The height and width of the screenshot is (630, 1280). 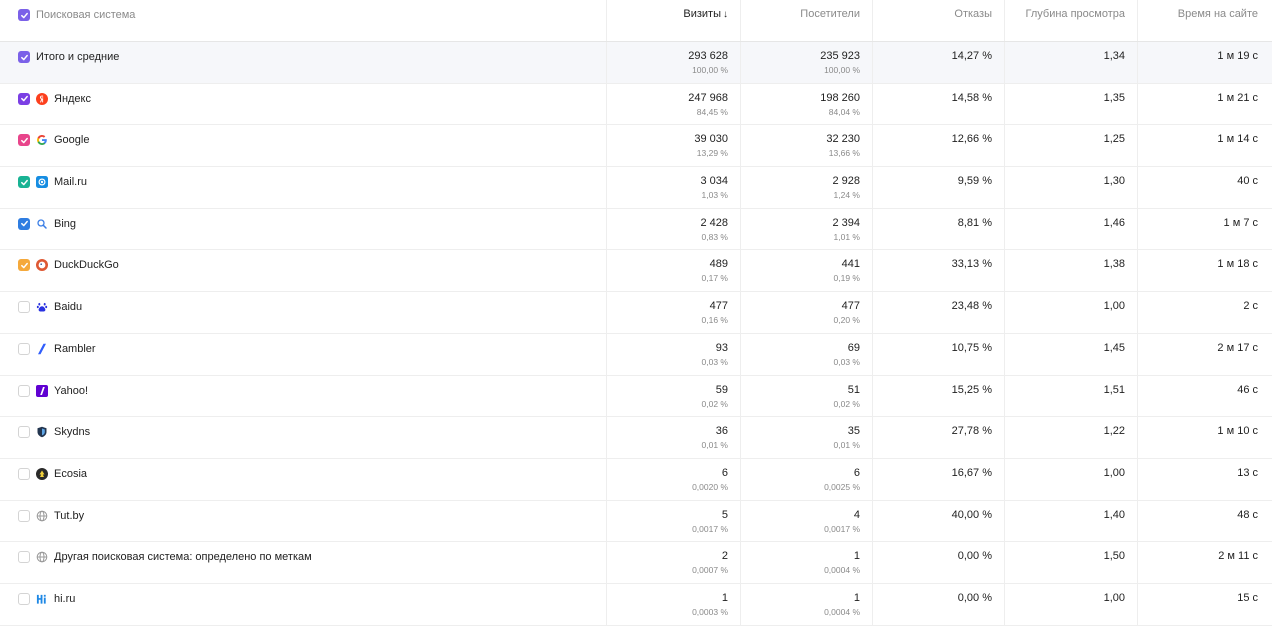 I want to click on row-depth-cell: 1,00, so click(x=1070, y=604).